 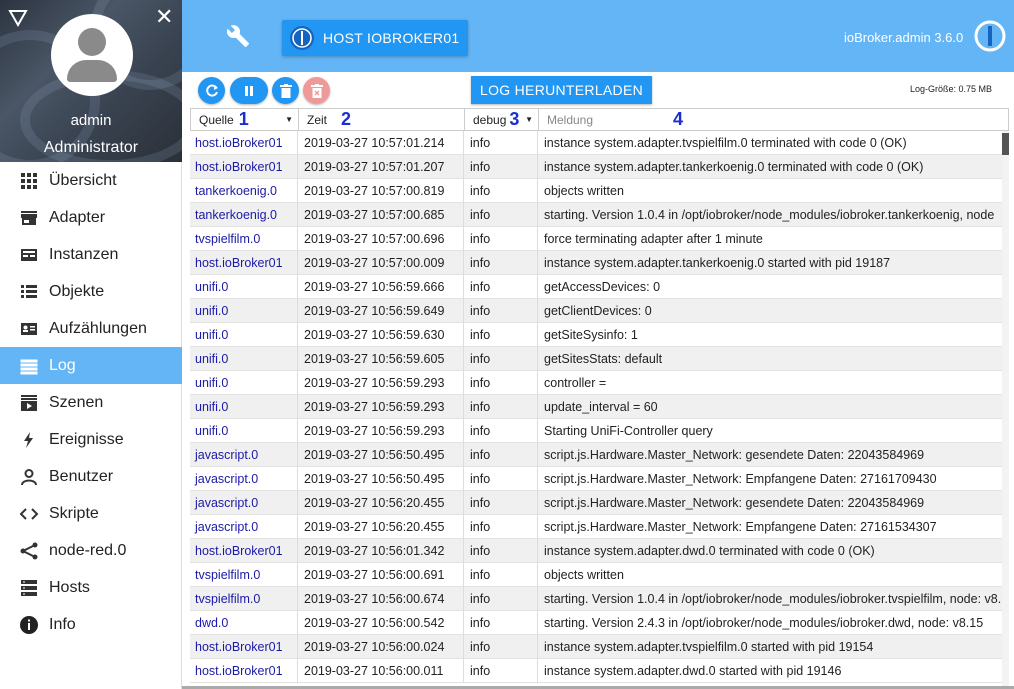 I want to click on sidebar-item-aufzaehlungen: Aufzählungen, so click(x=91, y=328).